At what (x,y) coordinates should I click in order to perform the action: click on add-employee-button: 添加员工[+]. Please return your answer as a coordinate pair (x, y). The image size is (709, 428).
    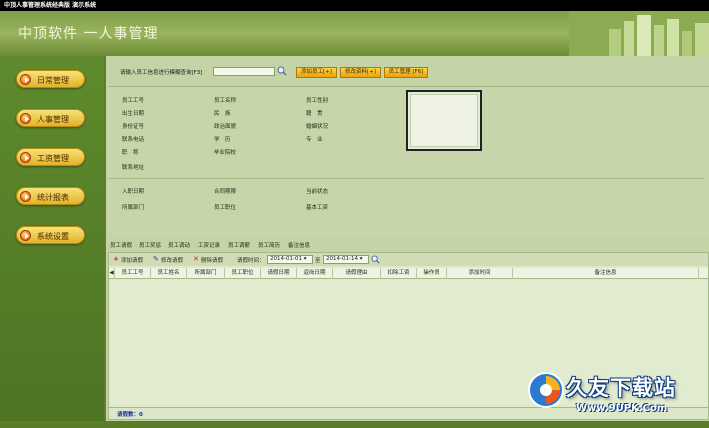
    Looking at the image, I should click on (316, 72).